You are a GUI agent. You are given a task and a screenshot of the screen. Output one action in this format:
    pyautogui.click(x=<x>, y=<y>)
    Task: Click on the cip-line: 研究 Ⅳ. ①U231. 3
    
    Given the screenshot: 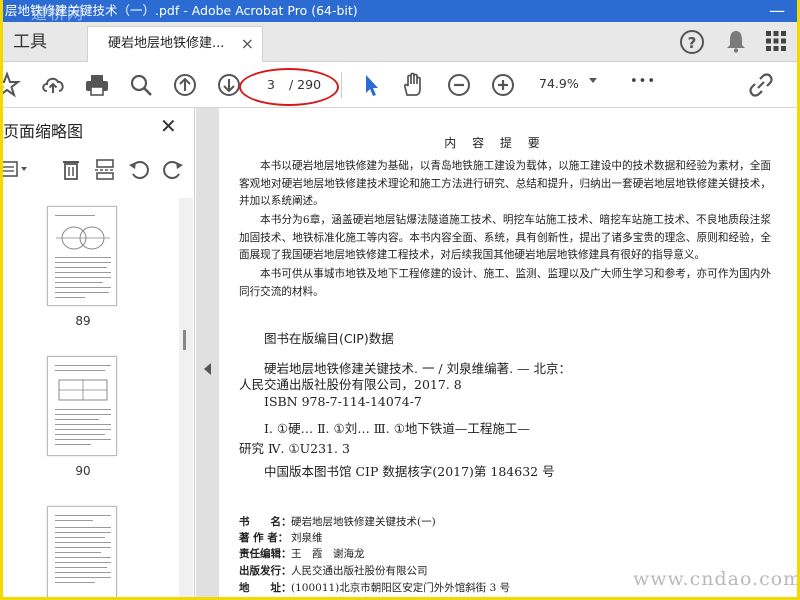 What is the action you would take?
    pyautogui.click(x=294, y=448)
    